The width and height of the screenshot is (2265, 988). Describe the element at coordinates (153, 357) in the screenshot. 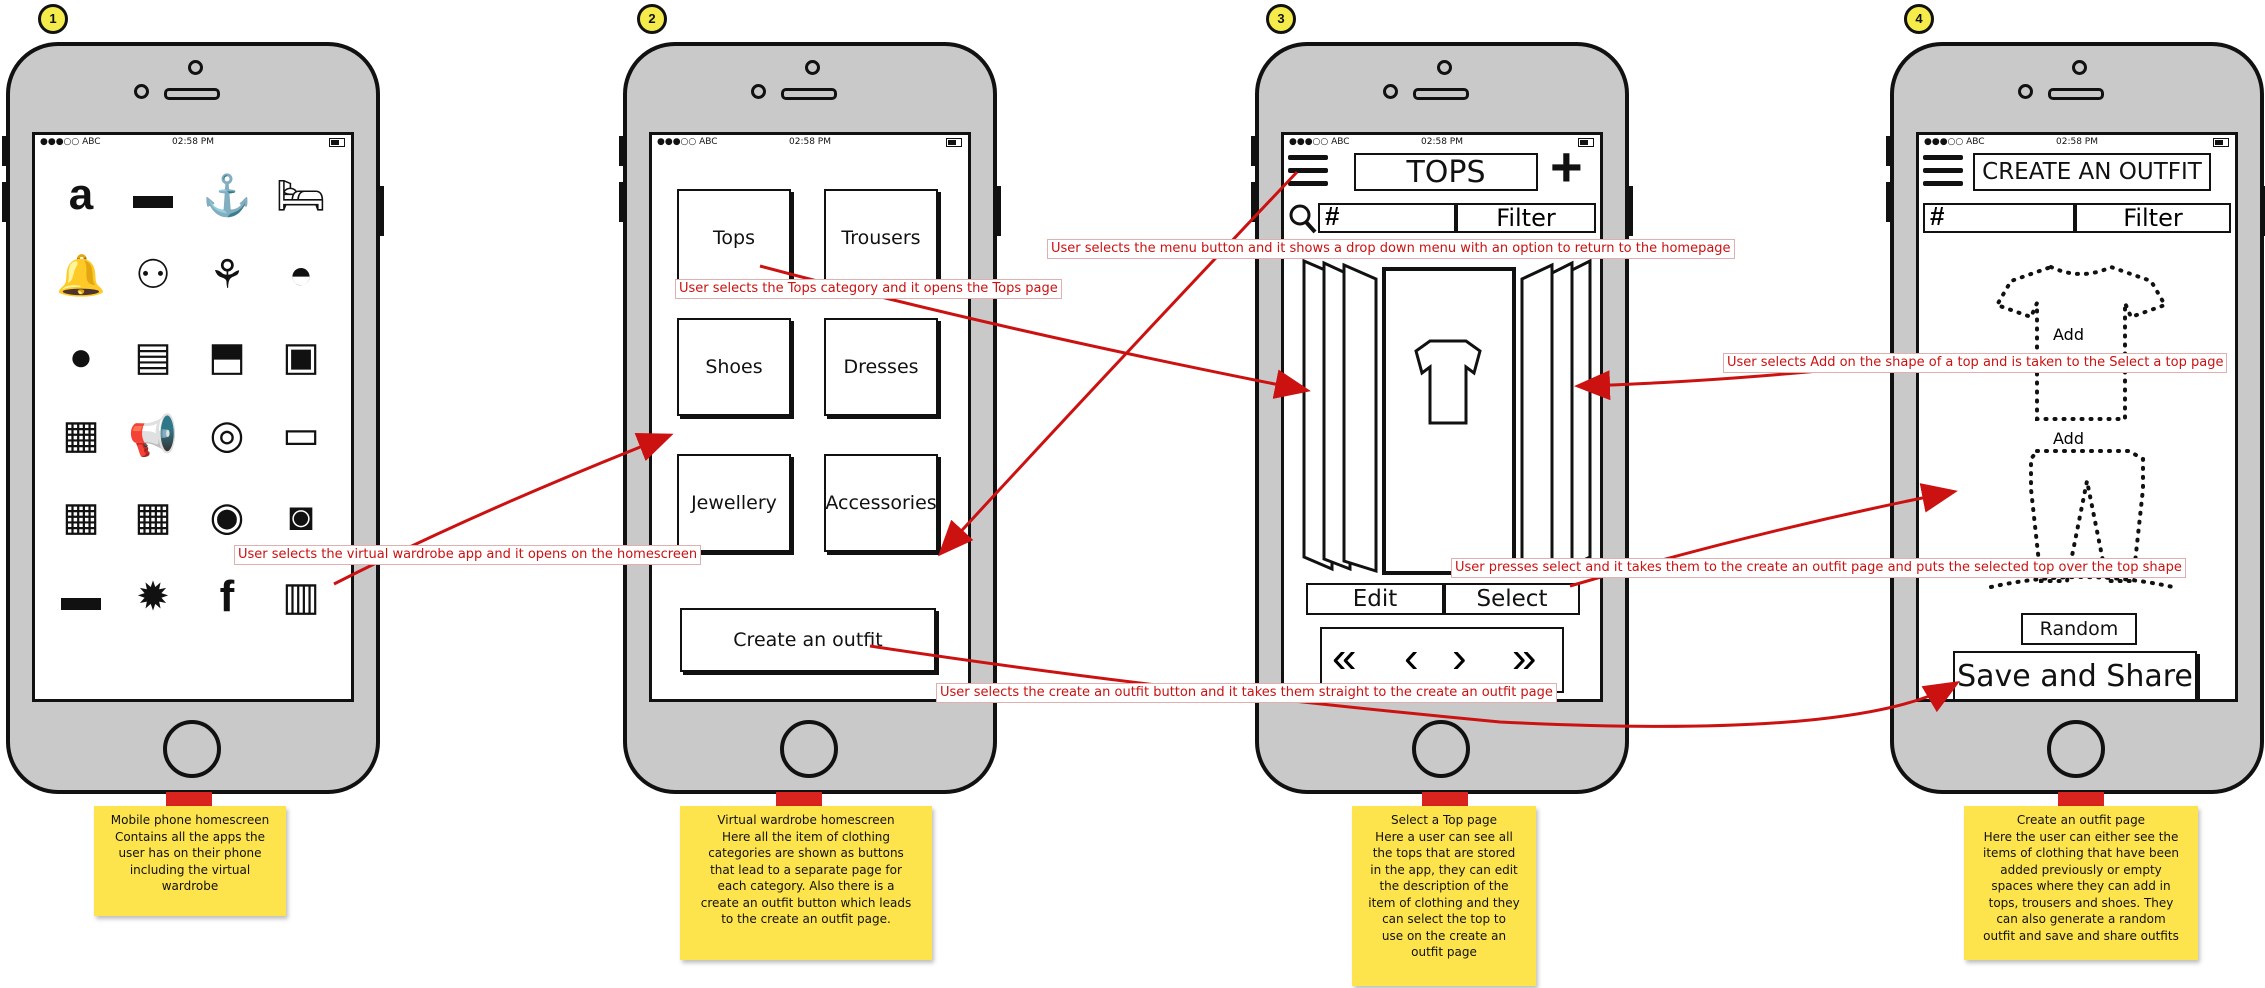

I see `book-icon: ▤` at that location.